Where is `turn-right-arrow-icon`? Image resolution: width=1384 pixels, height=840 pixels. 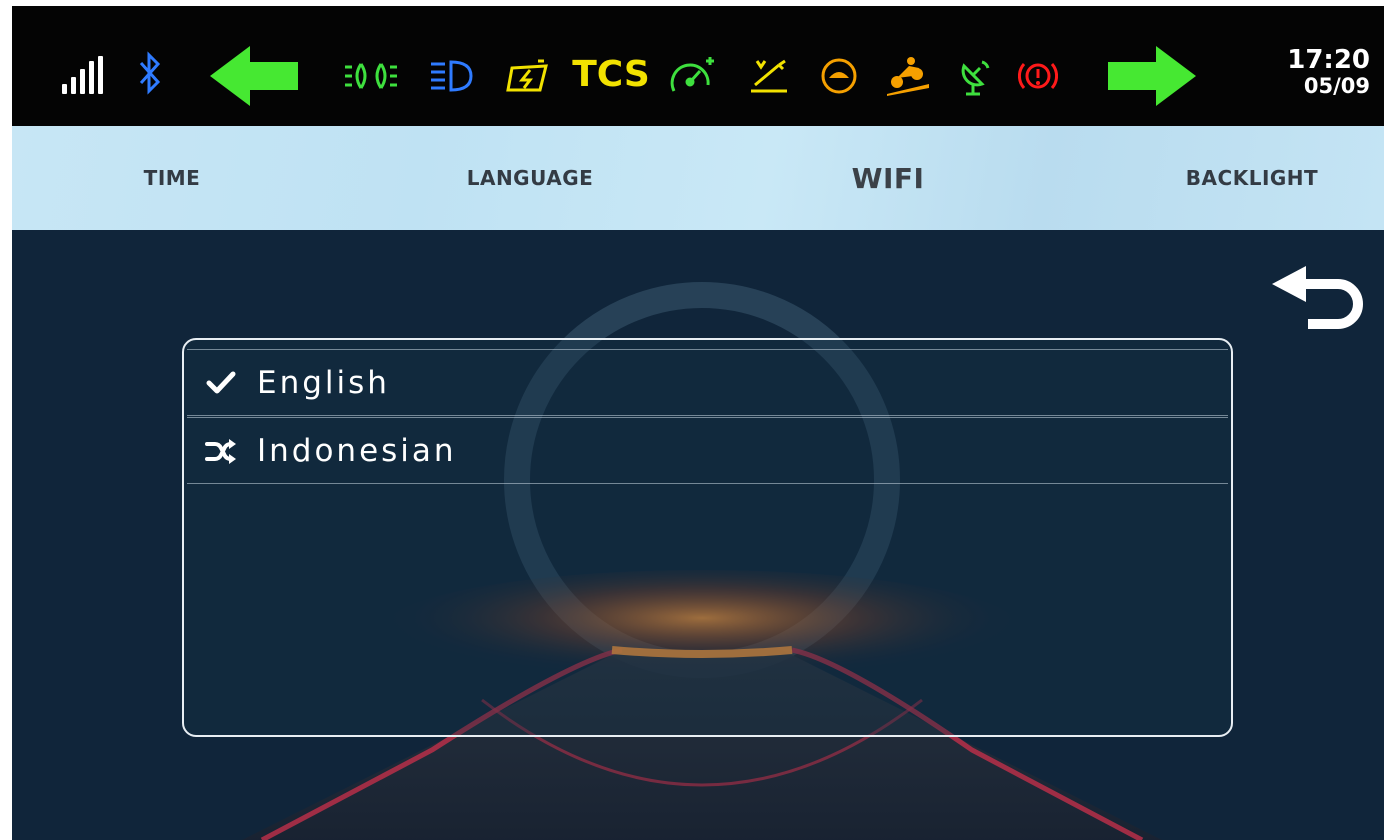
turn-right-arrow-icon is located at coordinates (1150, 76).